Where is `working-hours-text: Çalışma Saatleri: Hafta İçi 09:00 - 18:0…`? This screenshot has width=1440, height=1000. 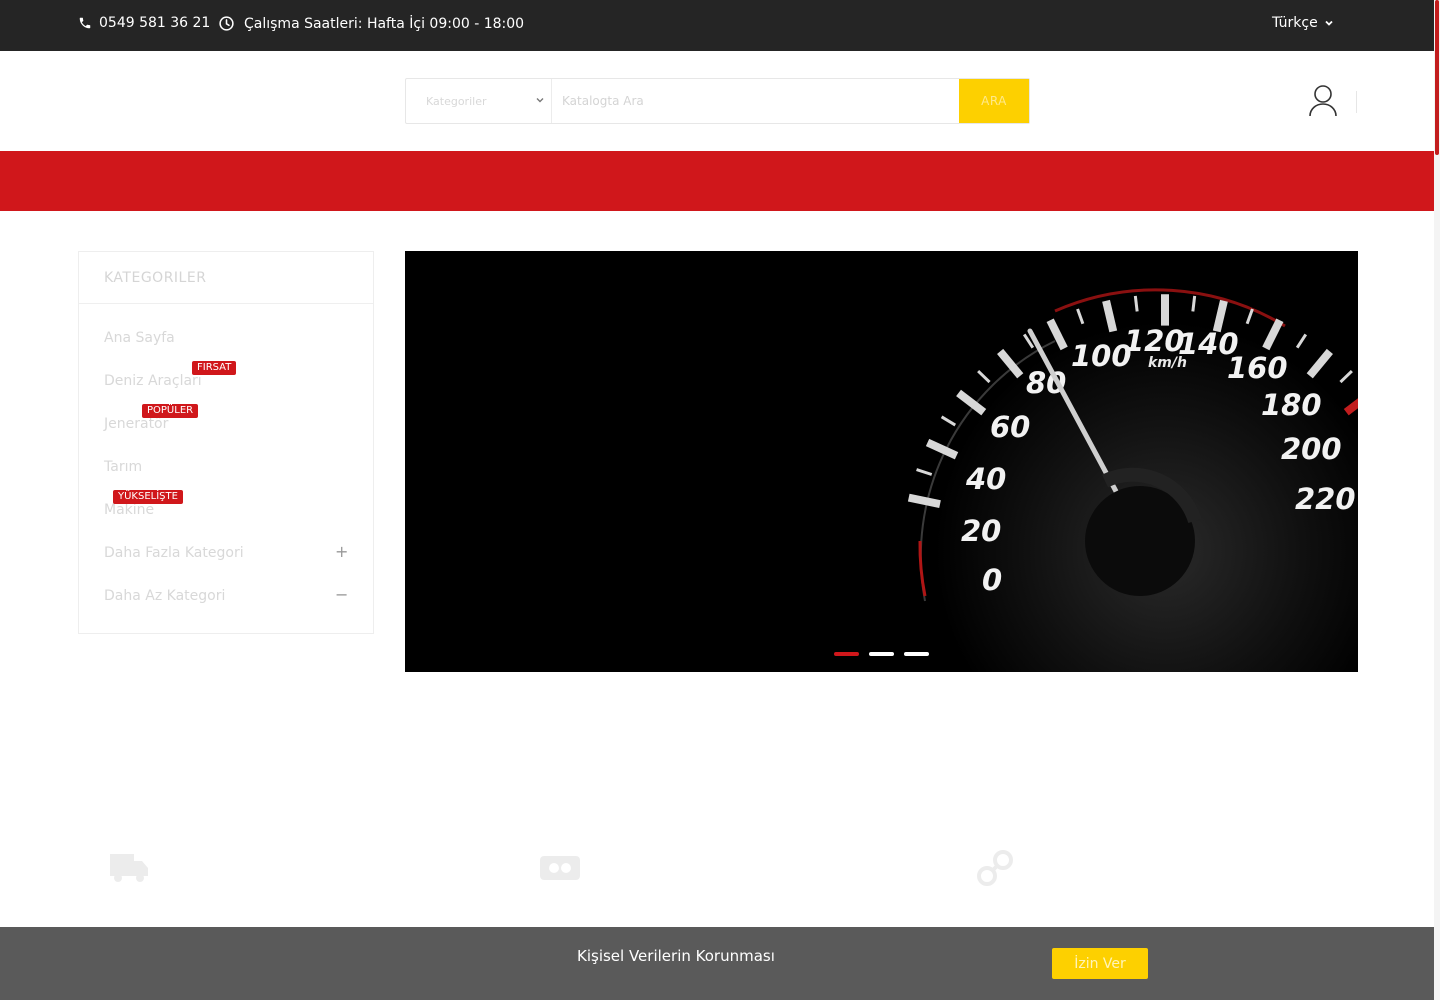
working-hours-text: Çalışma Saatleri: Hafta İçi 09:00 - 18:0… is located at coordinates (384, 23).